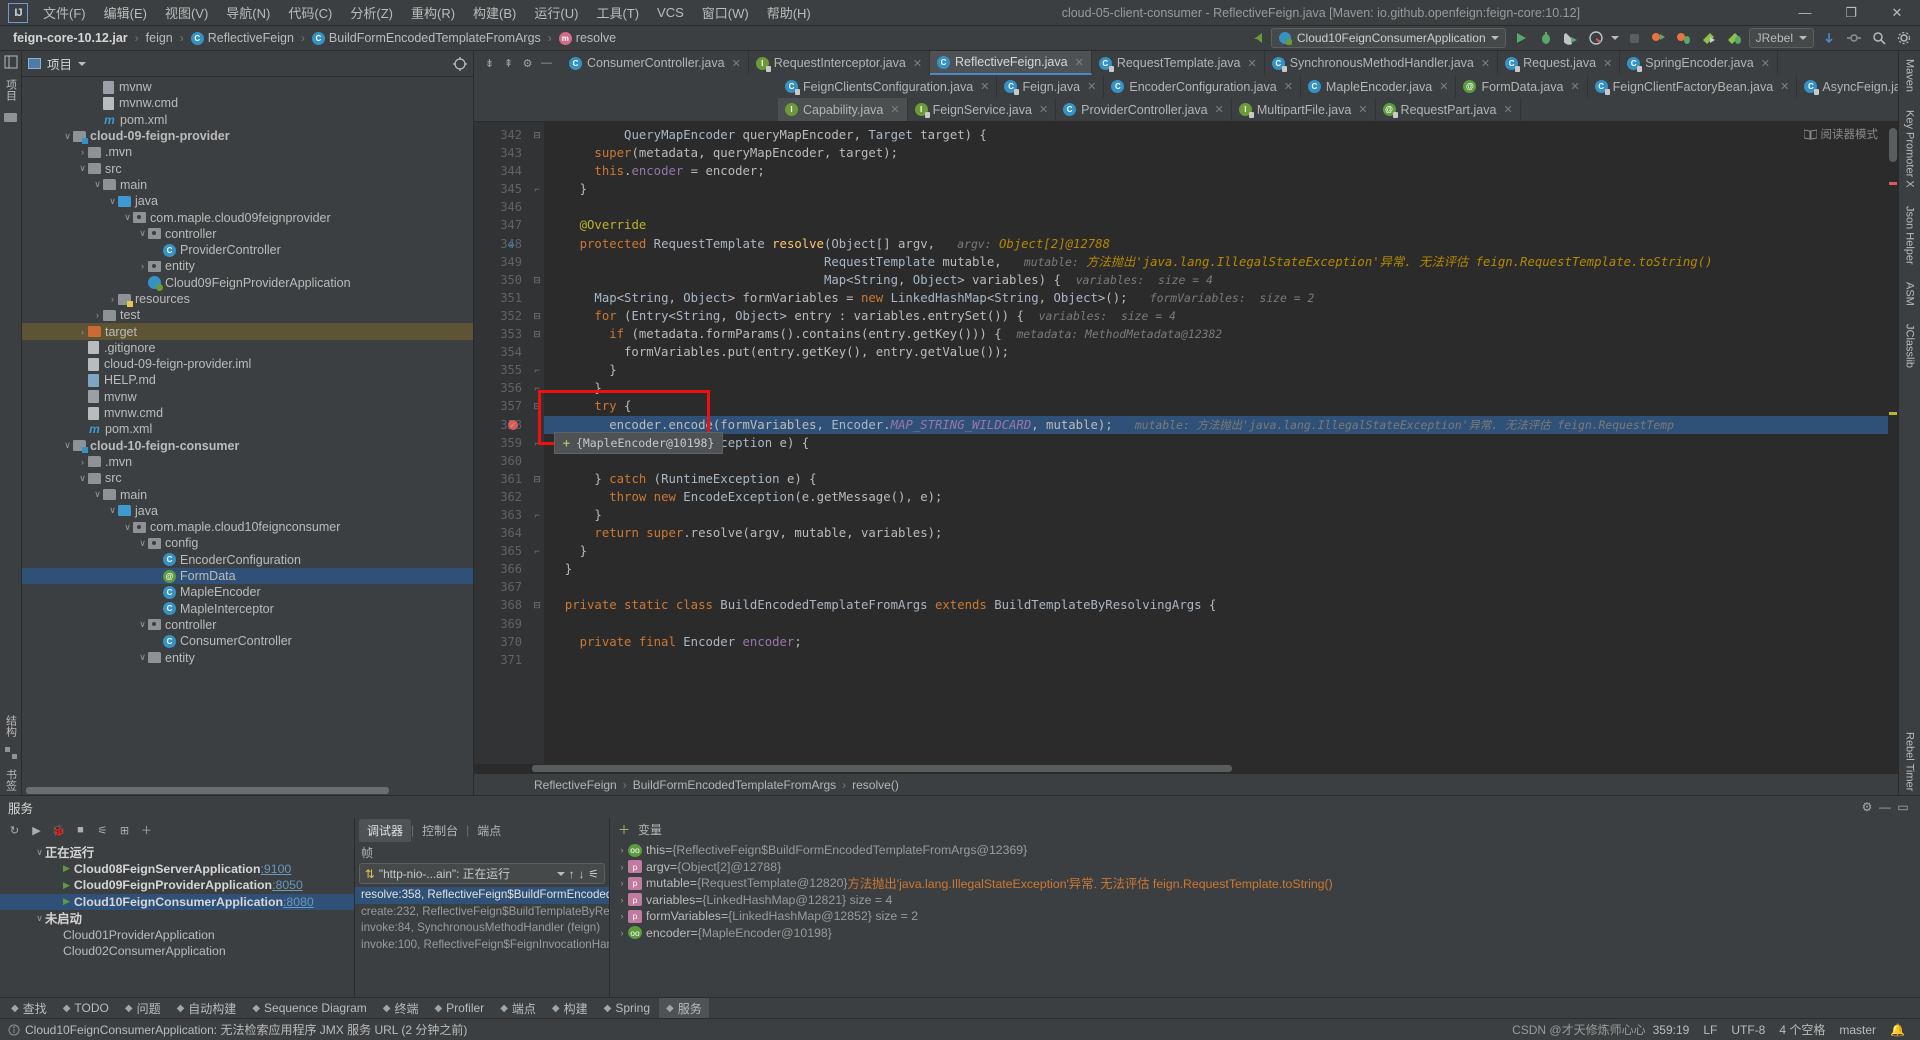  I want to click on project-tree-row: ∨ cloud-09-feign-provider, so click(247, 136).